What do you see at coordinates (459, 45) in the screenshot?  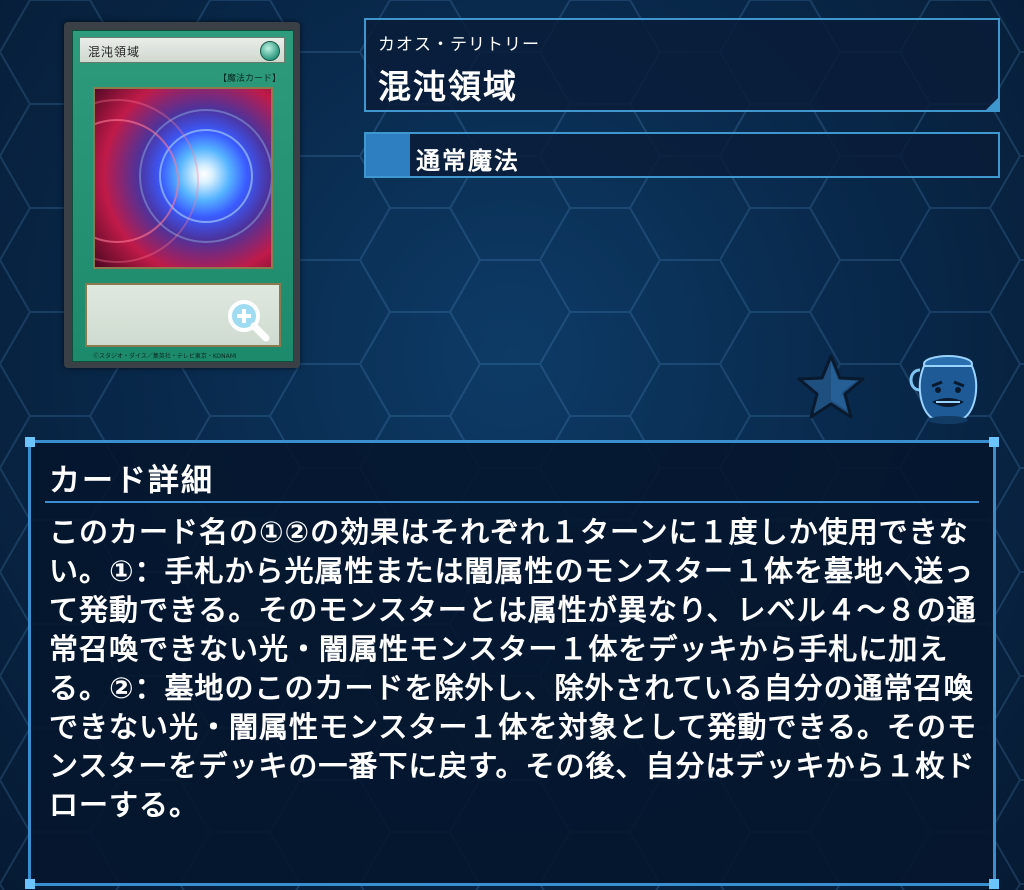 I see `card-name-reading: カオス・テリトリー` at bounding box center [459, 45].